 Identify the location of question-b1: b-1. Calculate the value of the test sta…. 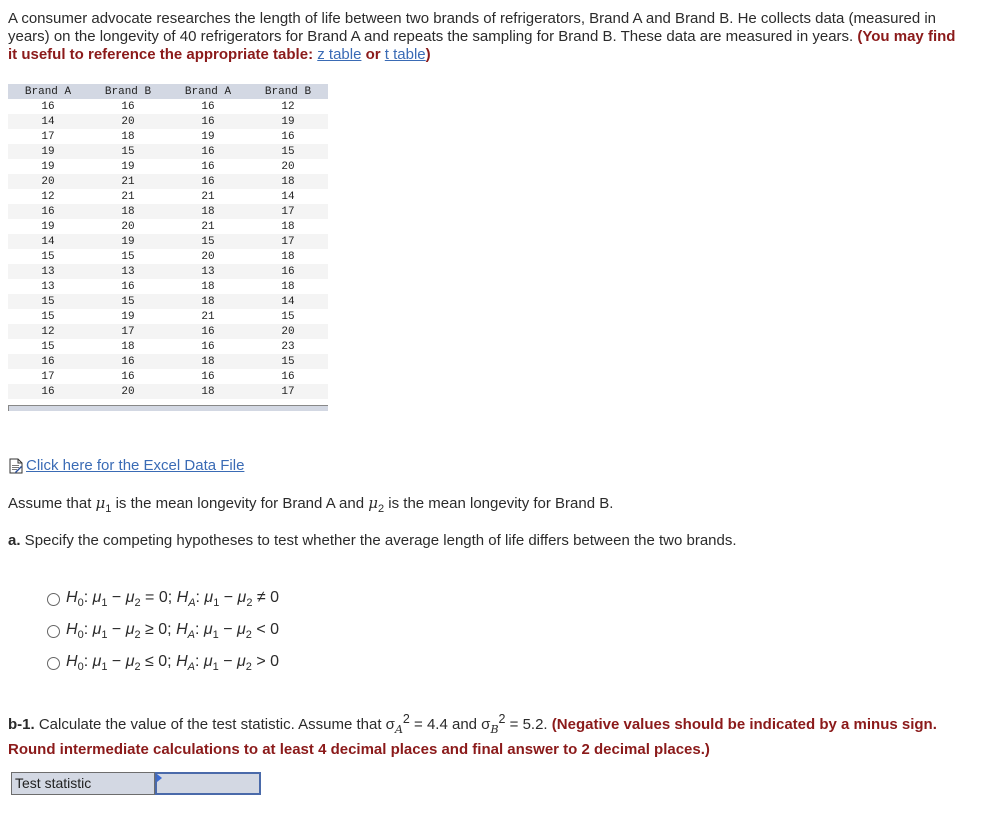
(472, 735).